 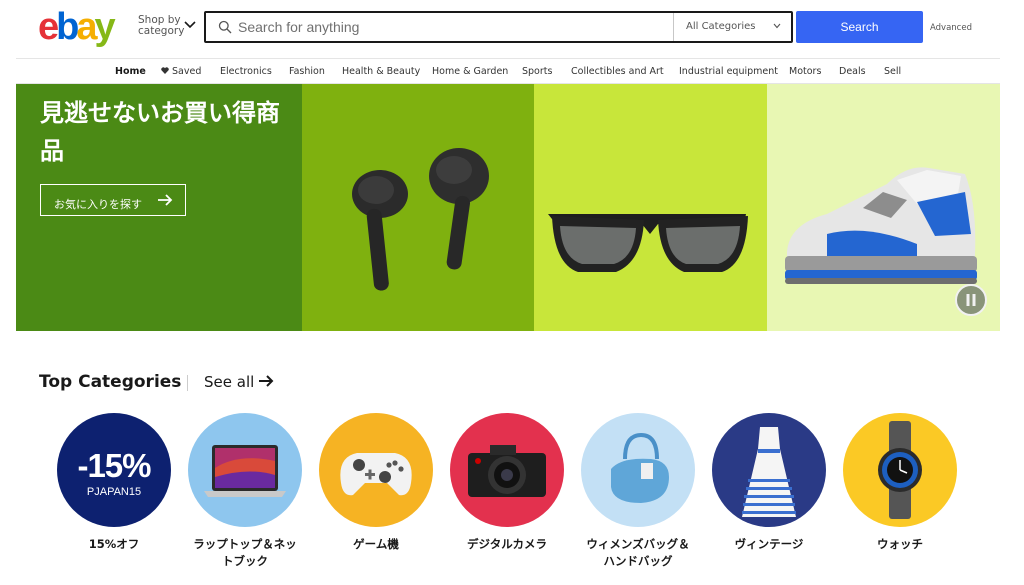 What do you see at coordinates (160, 132) in the screenshot?
I see `banner-title: 見逃せないお買い得商品` at bounding box center [160, 132].